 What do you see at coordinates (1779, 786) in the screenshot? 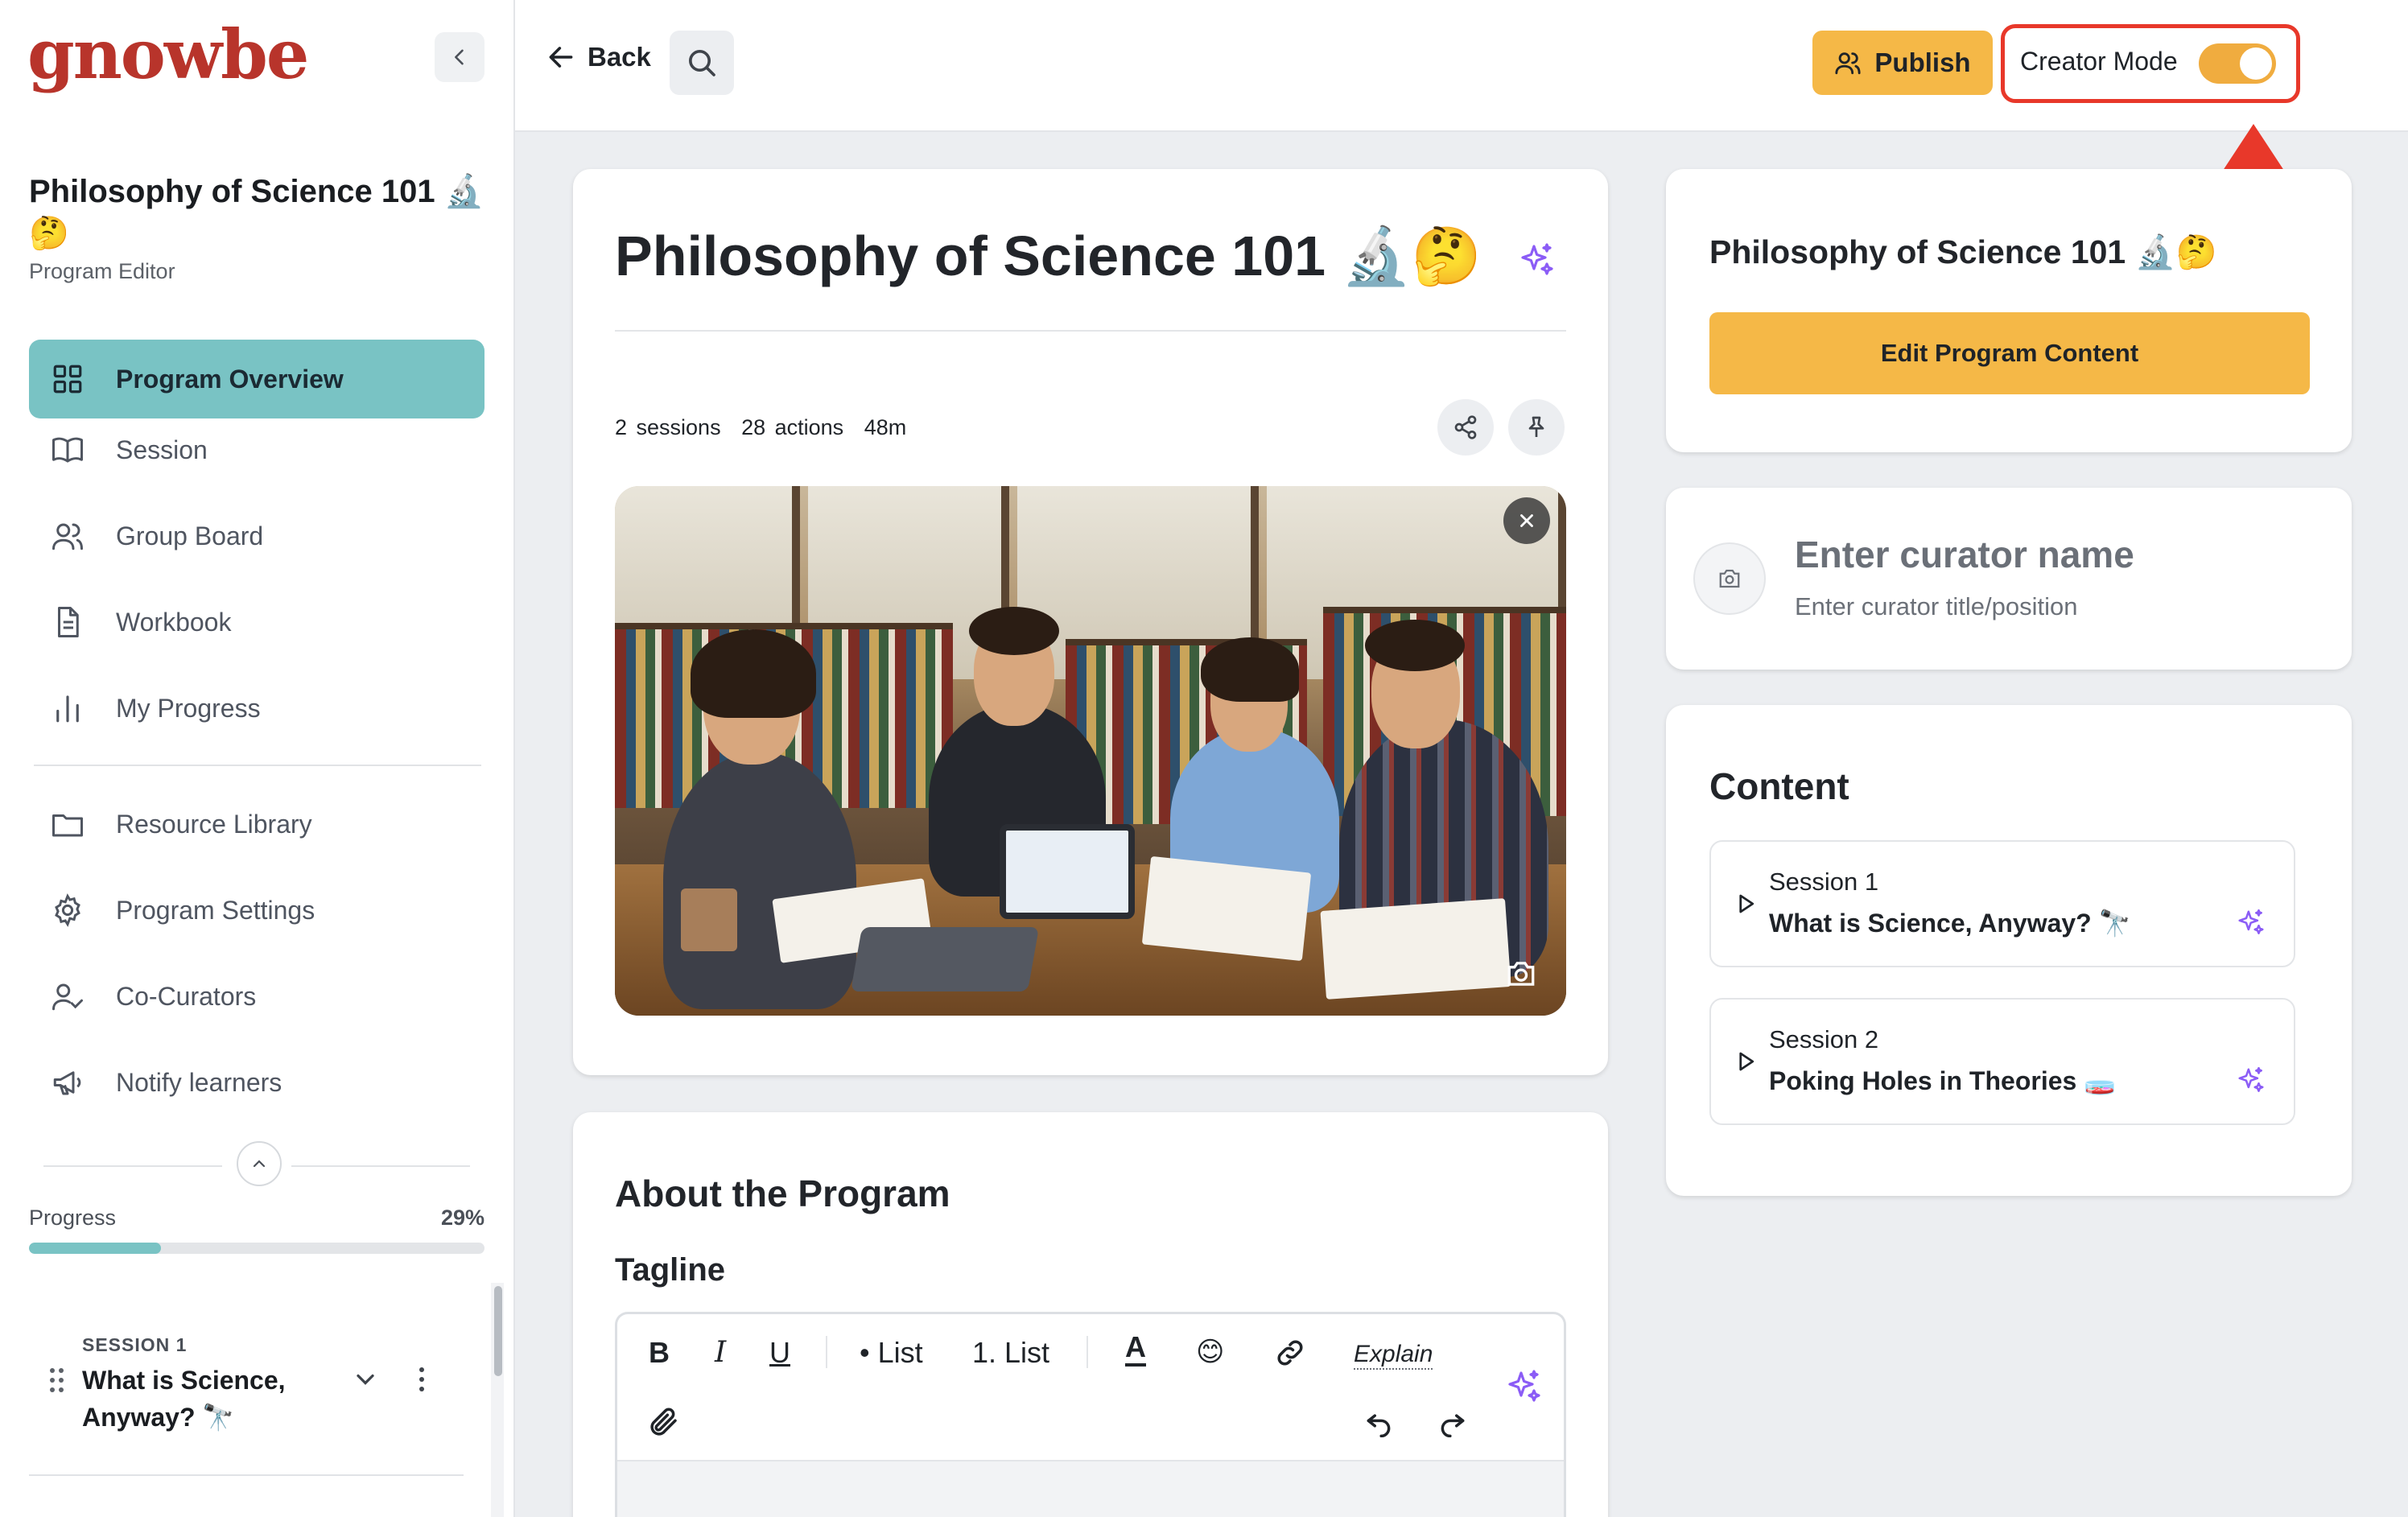
I see `content-heading: Content` at bounding box center [1779, 786].